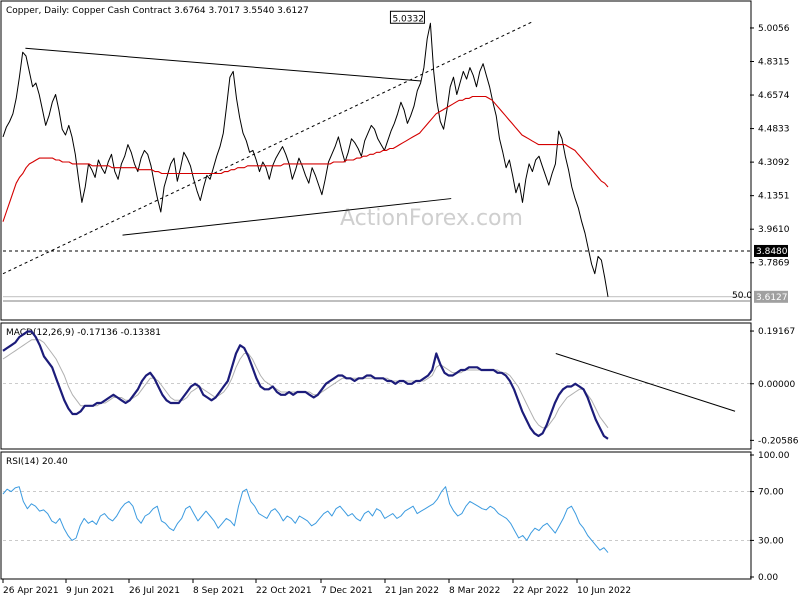 The height and width of the screenshot is (604, 800). What do you see at coordinates (83, 333) in the screenshot?
I see `macd-panel-title: MACD(12,26,9) -0.17136 -0.13381` at bounding box center [83, 333].